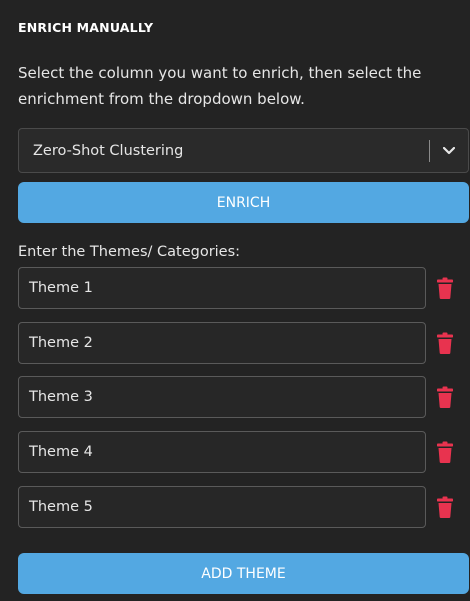  Describe the element at coordinates (86, 27) in the screenshot. I see `section-title: ENRICH MANUALLY` at that location.